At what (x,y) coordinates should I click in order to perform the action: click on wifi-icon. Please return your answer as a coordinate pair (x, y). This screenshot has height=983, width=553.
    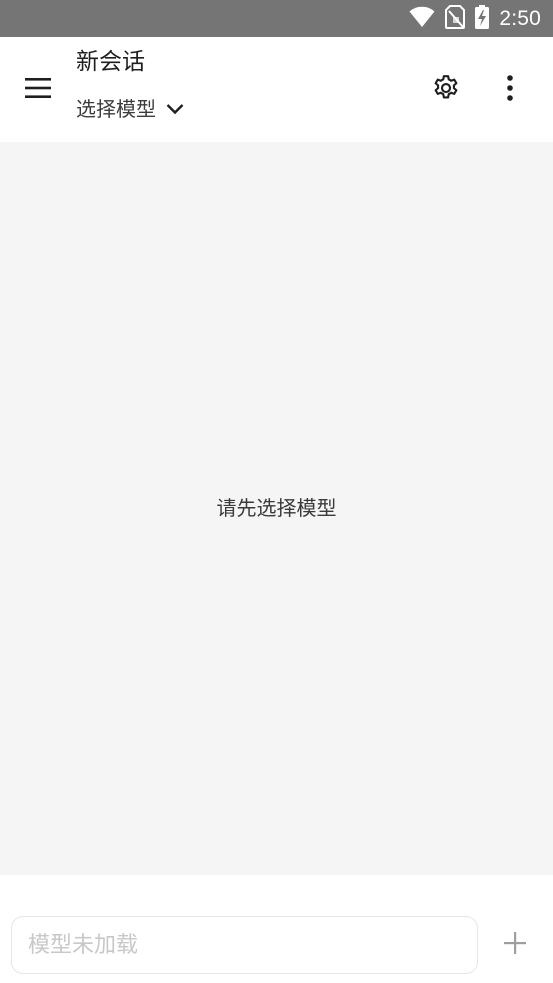
    Looking at the image, I should click on (422, 19).